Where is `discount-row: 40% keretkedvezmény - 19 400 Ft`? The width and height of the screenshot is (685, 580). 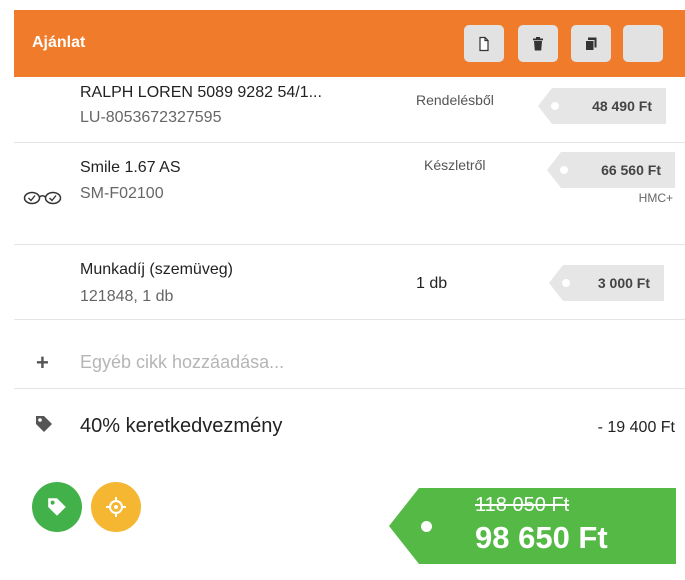 discount-row: 40% keretkedvezmény - 19 400 Ft is located at coordinates (349, 420).